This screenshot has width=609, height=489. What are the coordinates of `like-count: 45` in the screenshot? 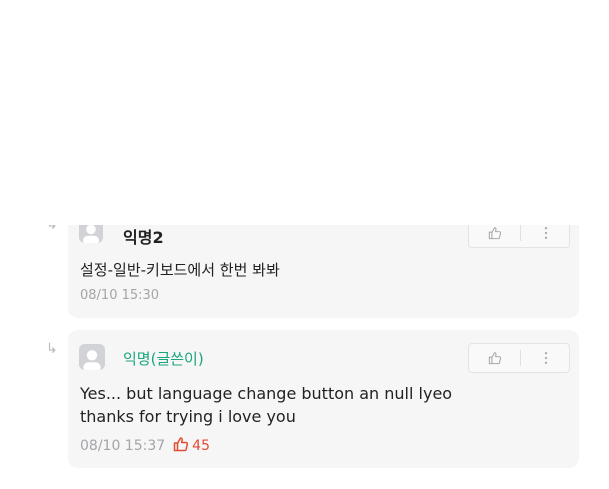 It's located at (201, 446).